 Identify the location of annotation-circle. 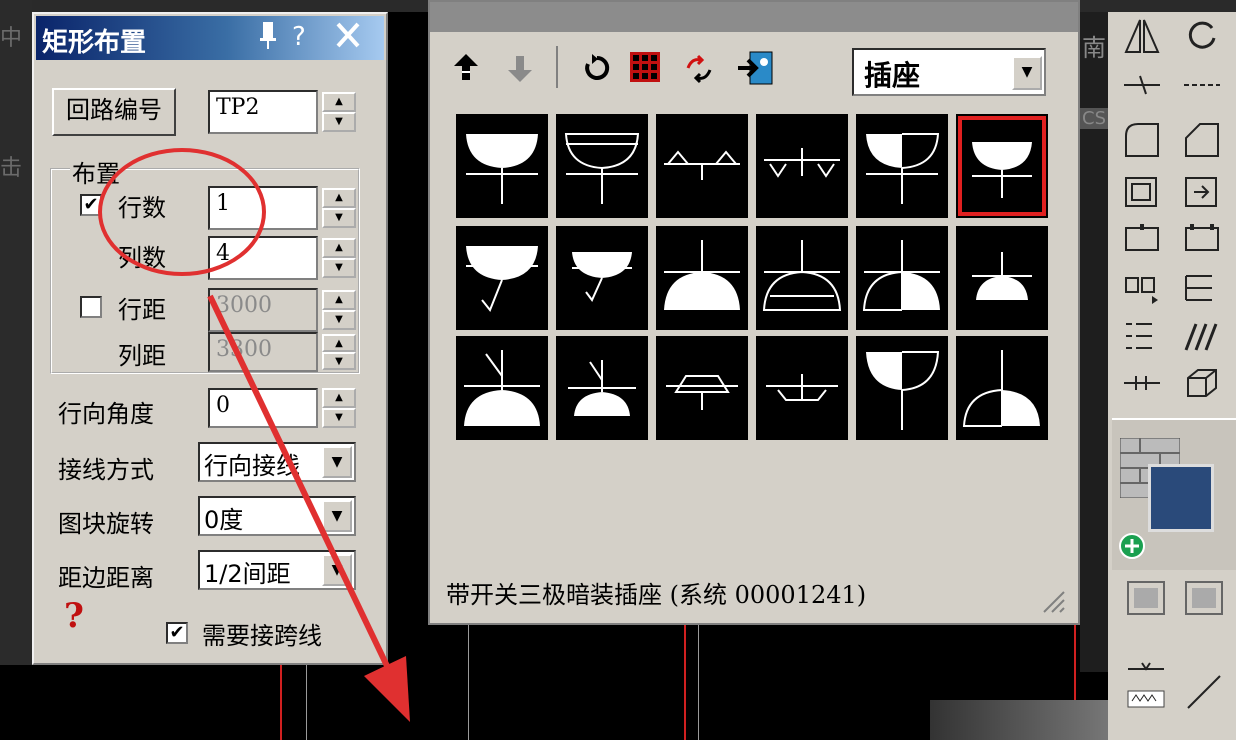
(182, 212).